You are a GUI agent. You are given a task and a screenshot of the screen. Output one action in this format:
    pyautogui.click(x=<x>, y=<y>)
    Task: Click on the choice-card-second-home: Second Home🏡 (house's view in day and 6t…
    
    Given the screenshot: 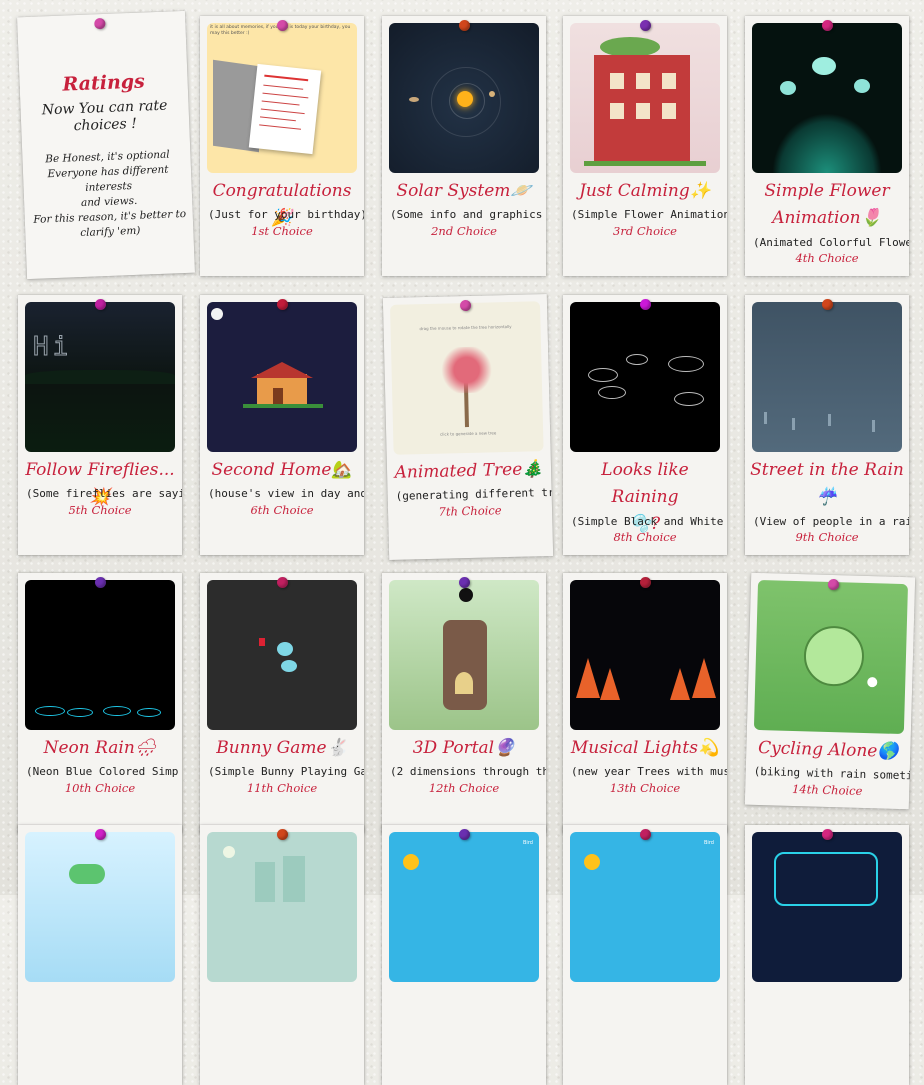 What is the action you would take?
    pyautogui.click(x=282, y=425)
    